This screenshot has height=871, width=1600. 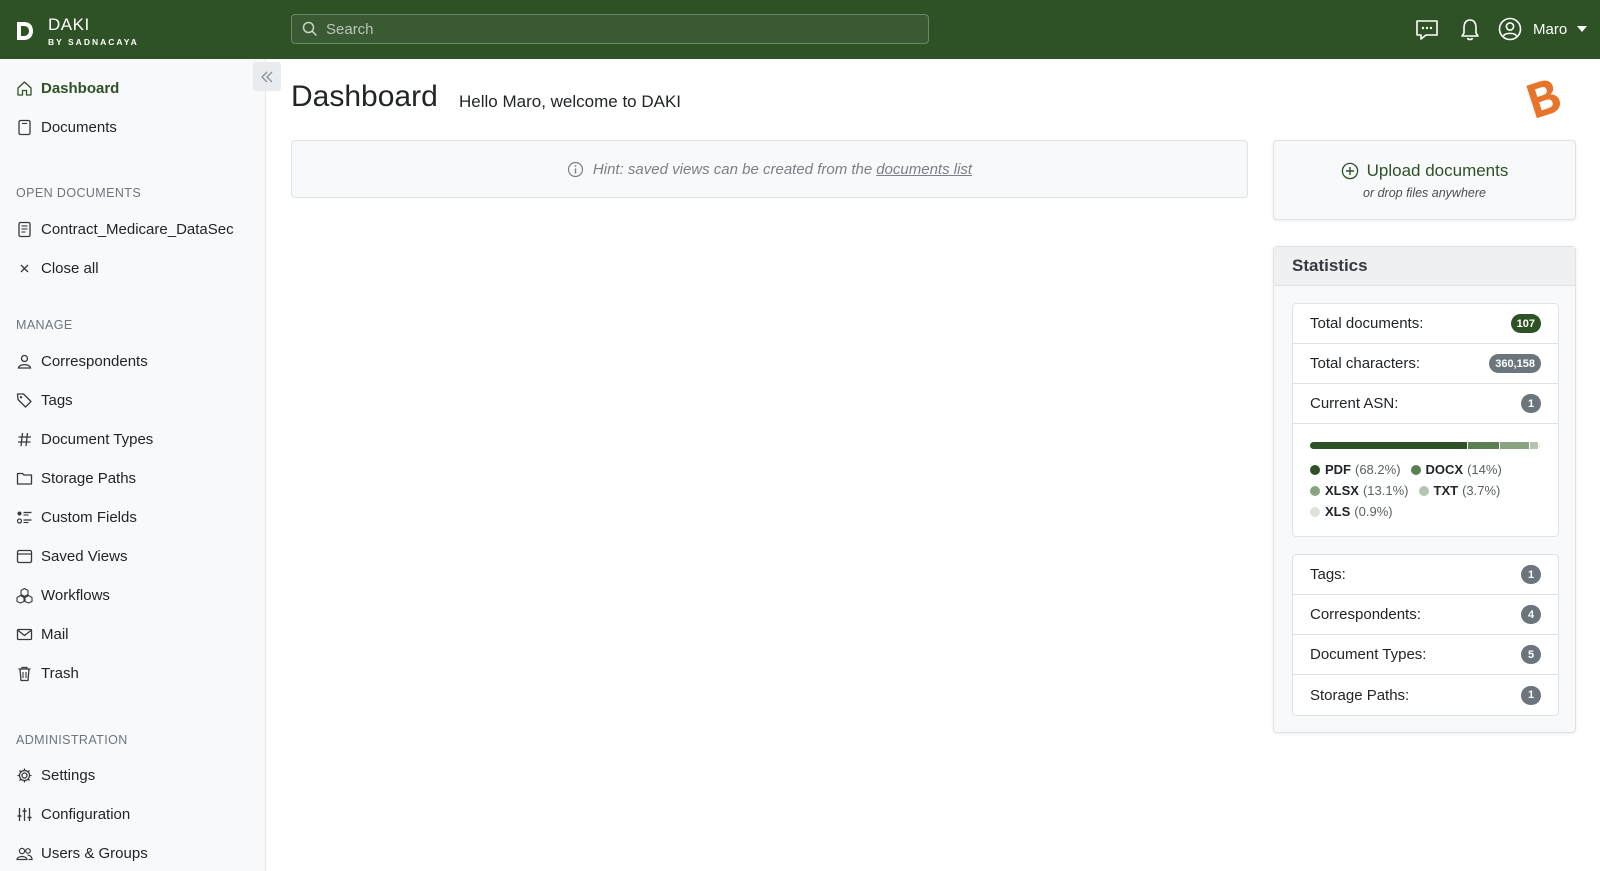 What do you see at coordinates (1470, 30) in the screenshot?
I see `bell-icon` at bounding box center [1470, 30].